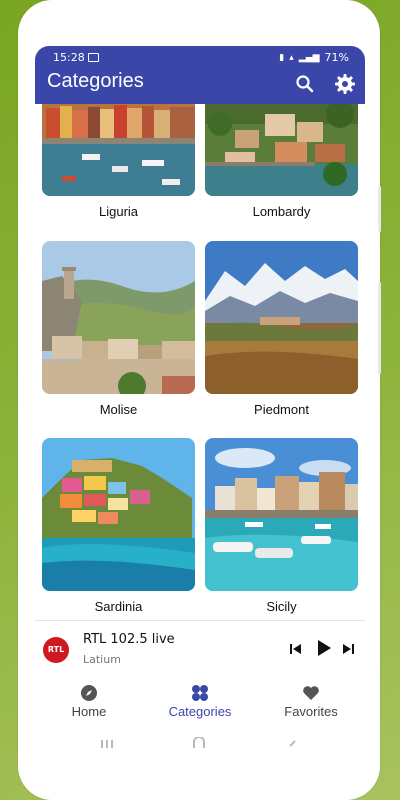  I want to click on signal-icon: ▂▄▆, so click(309, 57).